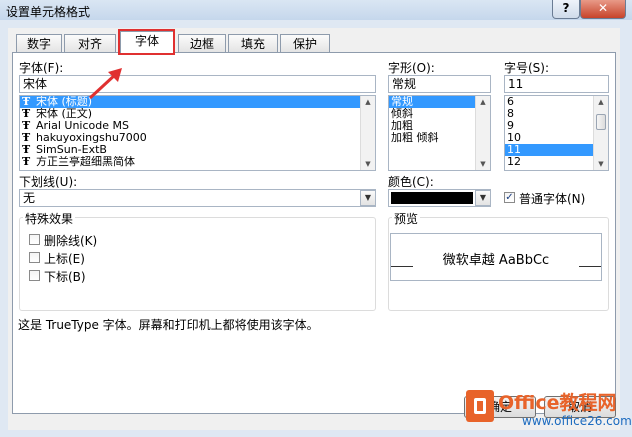  What do you see at coordinates (439, 133) in the screenshot?
I see `style-list: 常规 倾斜 加粗 加粗 倾斜 ▲ ▼` at bounding box center [439, 133].